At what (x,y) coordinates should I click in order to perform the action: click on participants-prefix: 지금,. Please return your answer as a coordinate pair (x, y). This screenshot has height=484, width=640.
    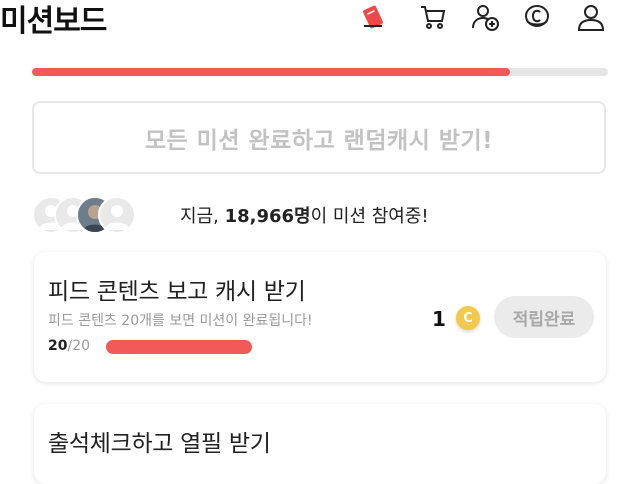
    Looking at the image, I should click on (202, 216).